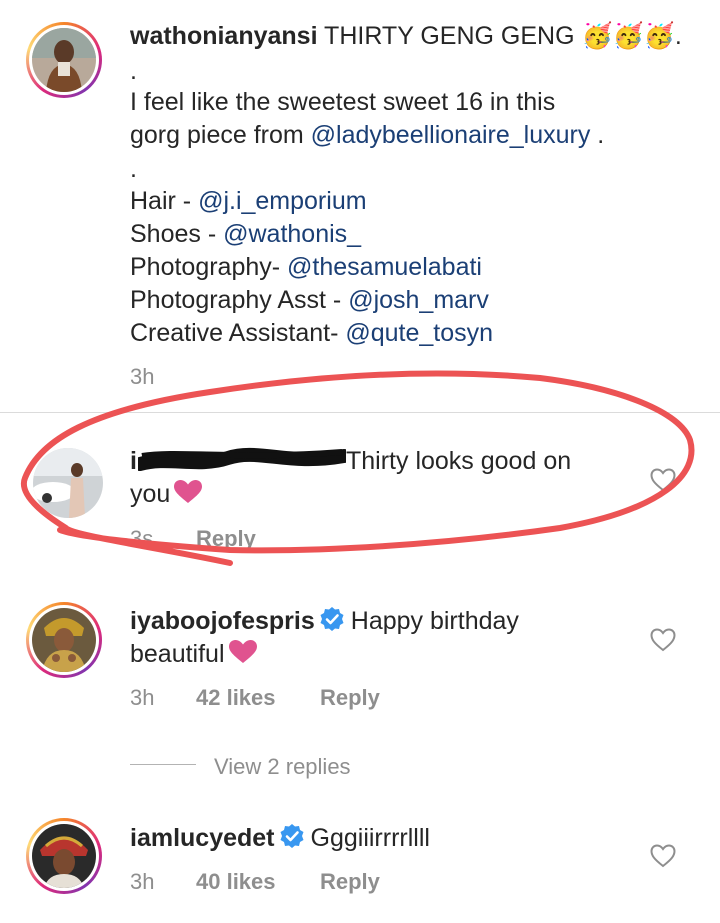 The image size is (720, 923). I want to click on view-replies-button: View 2 replies, so click(282, 767).